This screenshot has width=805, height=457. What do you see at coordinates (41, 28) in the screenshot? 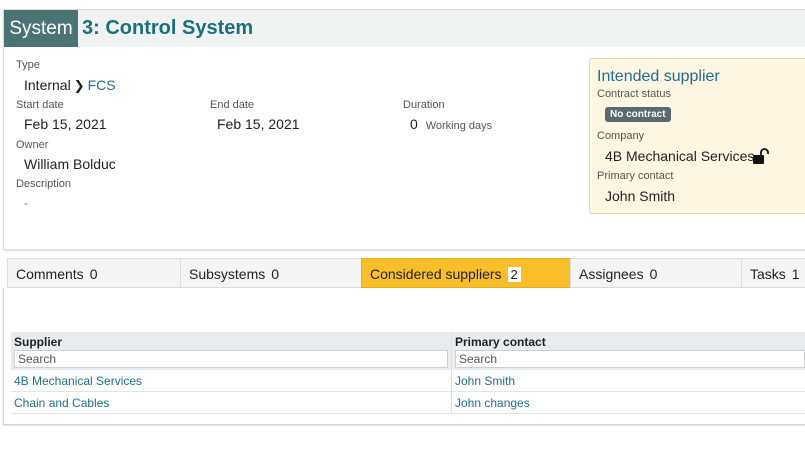
I see `system-badge: System` at bounding box center [41, 28].